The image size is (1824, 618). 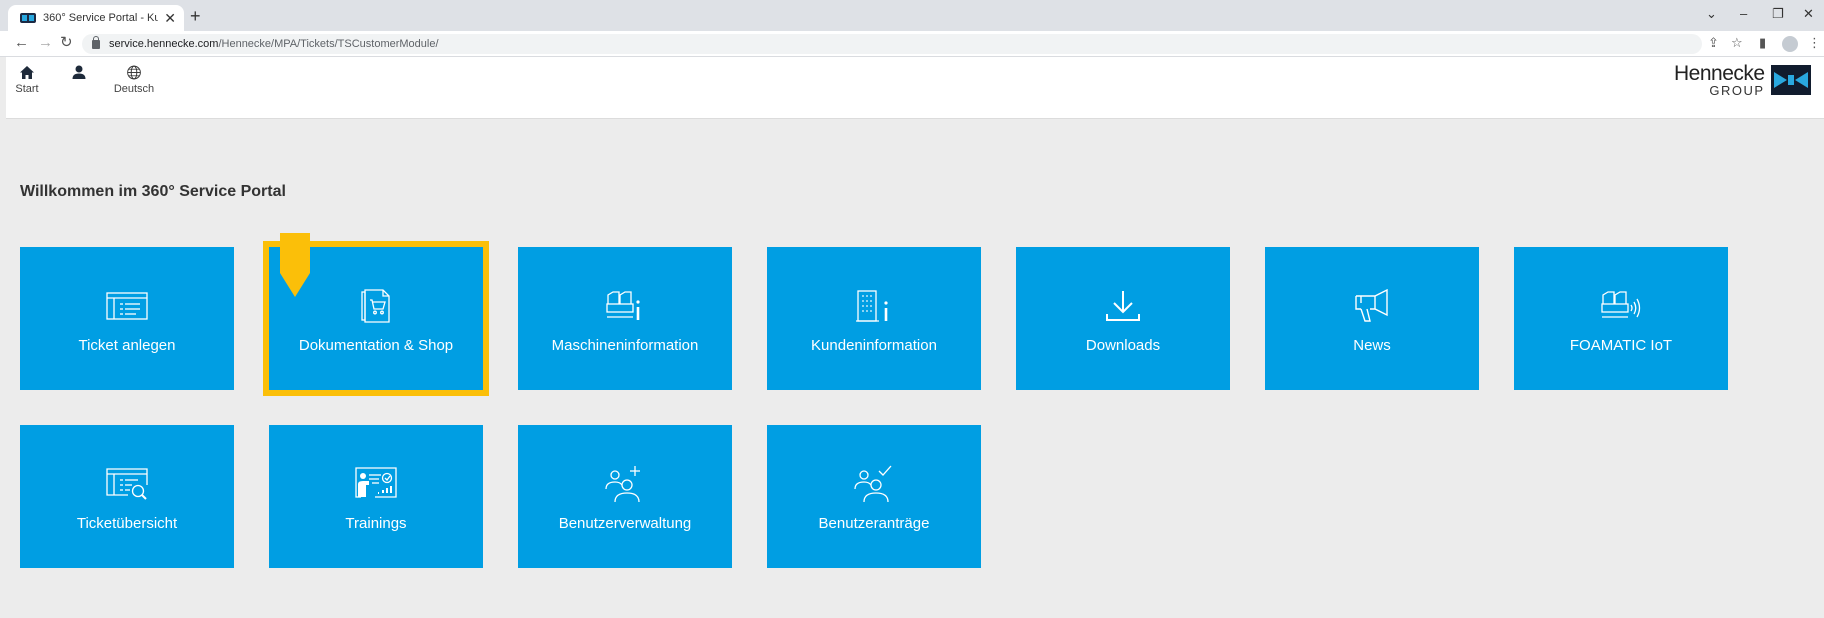 What do you see at coordinates (872, 306) in the screenshot?
I see `customer-info-icon` at bounding box center [872, 306].